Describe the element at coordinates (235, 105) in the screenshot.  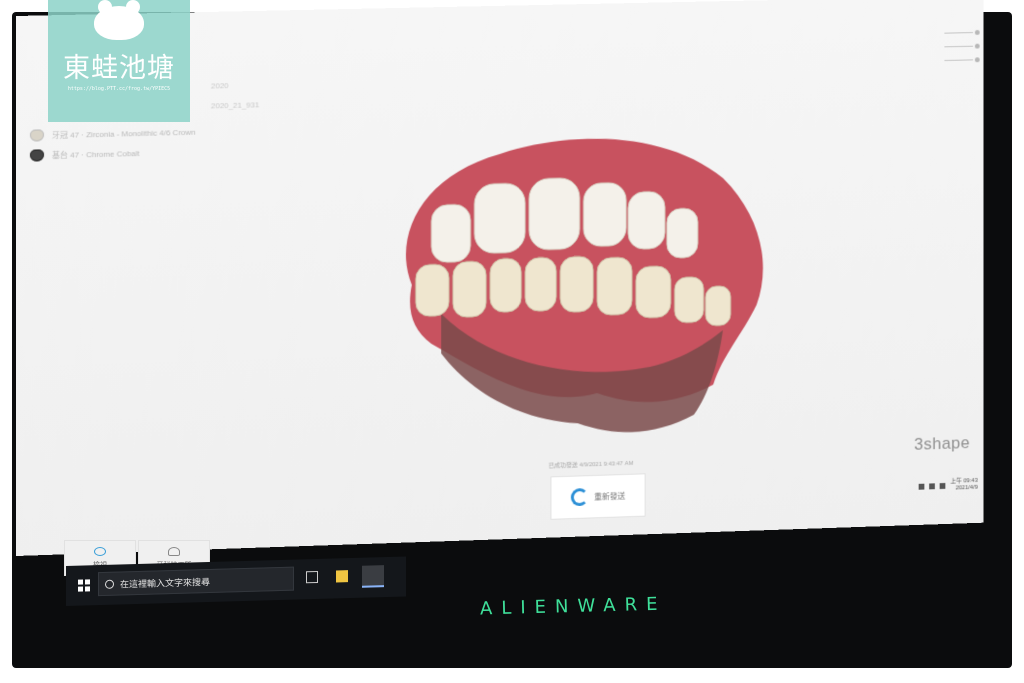
I see `faint-info-line: 2020_21_931` at that location.